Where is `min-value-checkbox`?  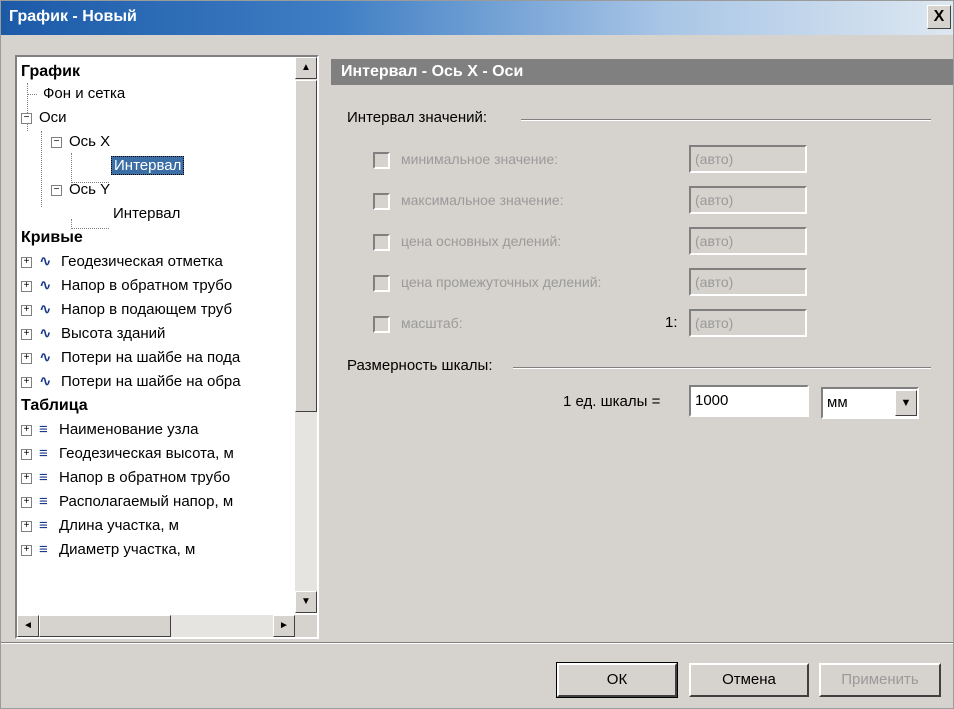 min-value-checkbox is located at coordinates (381, 160).